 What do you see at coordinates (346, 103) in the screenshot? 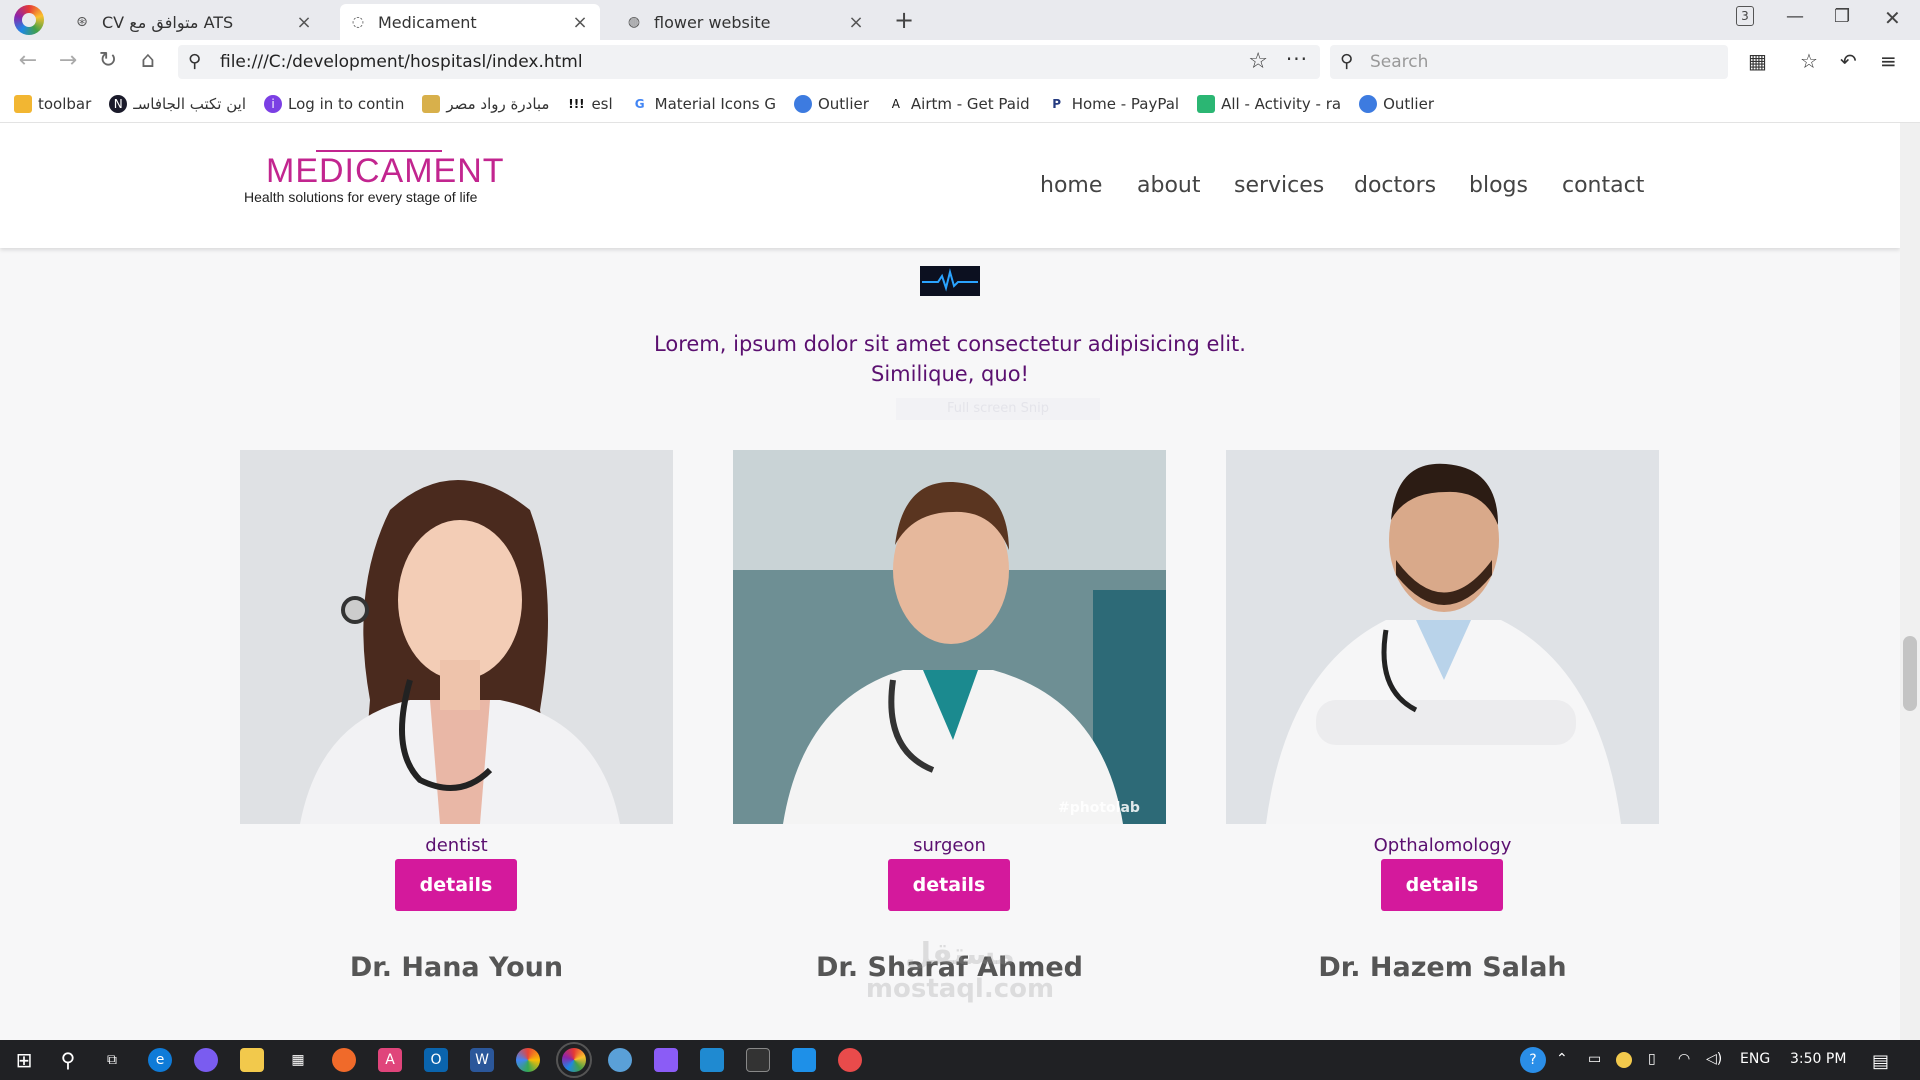
I see `bookmark-label: Log in to contin` at bounding box center [346, 103].